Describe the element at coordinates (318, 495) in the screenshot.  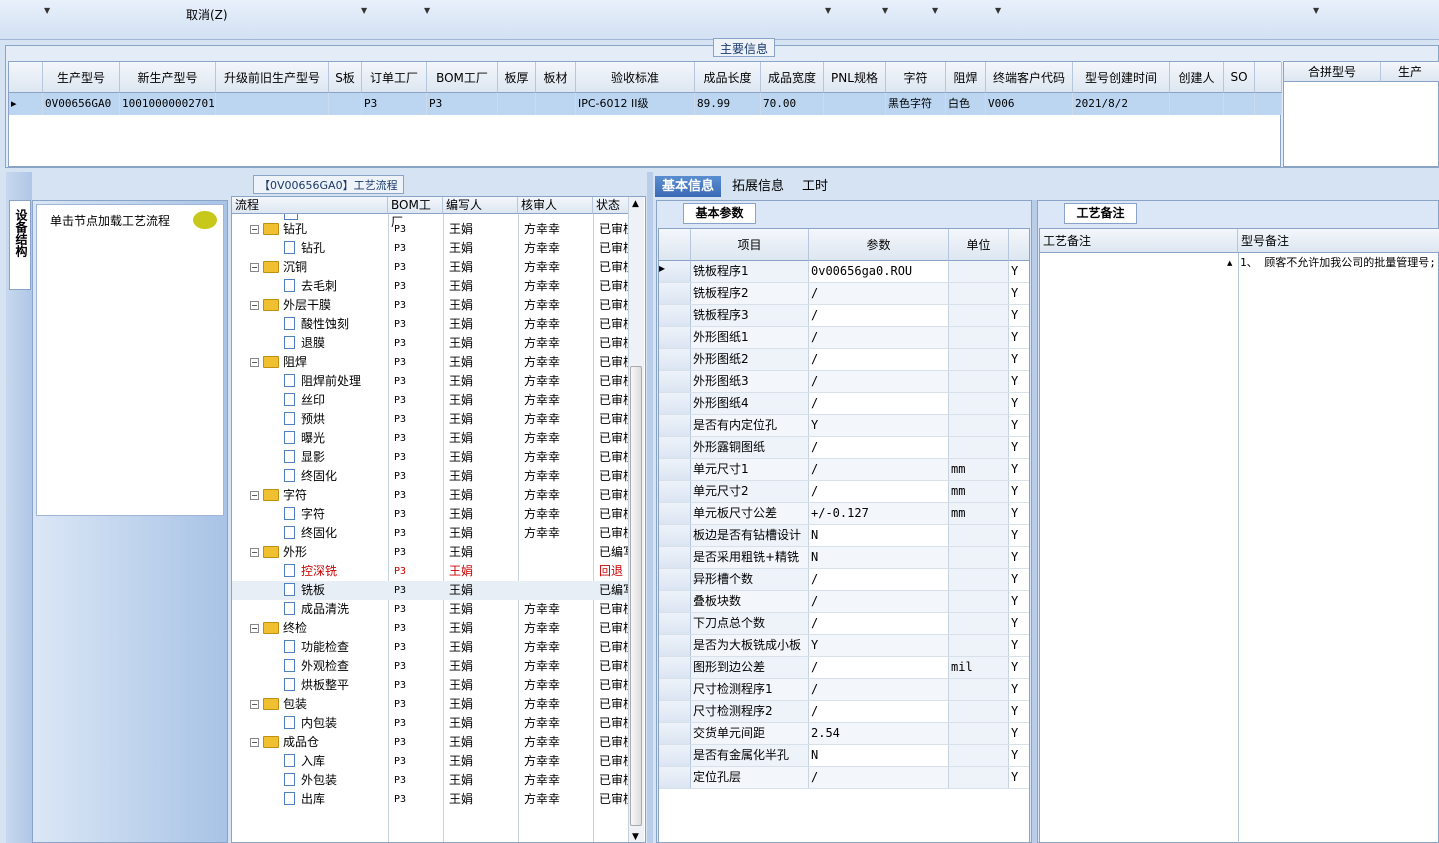
I see `tree-node: − 字符` at that location.